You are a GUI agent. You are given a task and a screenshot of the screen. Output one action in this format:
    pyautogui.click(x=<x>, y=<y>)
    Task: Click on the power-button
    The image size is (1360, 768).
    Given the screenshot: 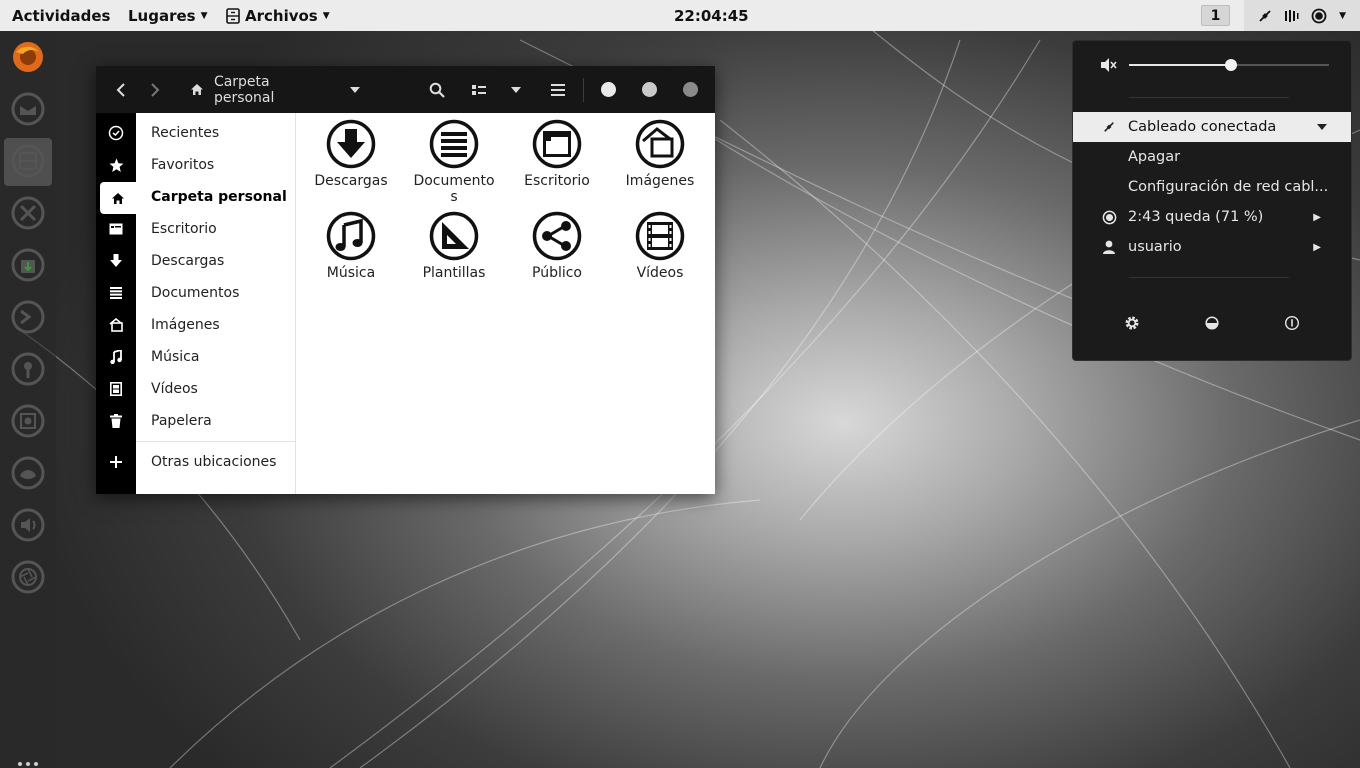 What is the action you would take?
    pyautogui.click(x=1292, y=323)
    